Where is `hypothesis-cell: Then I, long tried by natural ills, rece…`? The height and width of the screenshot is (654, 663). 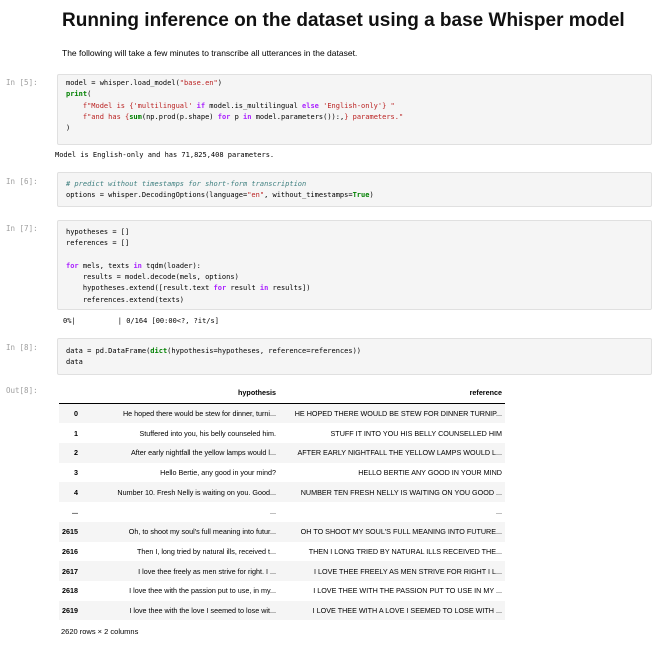
hypothesis-cell: Then I, long tried by natural ills, rece… is located at coordinates (206, 551).